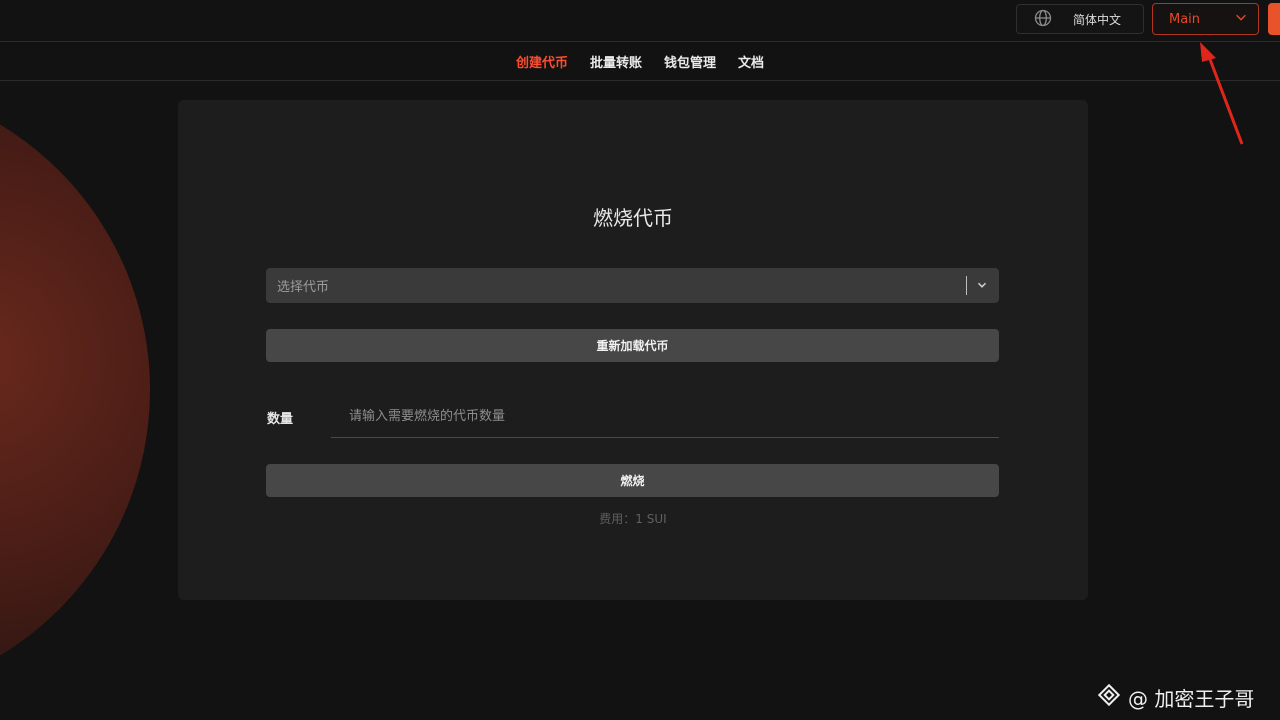 Image resolution: width=1280 pixels, height=720 pixels. Describe the element at coordinates (280, 419) in the screenshot. I see `amount-label: 数量` at that location.